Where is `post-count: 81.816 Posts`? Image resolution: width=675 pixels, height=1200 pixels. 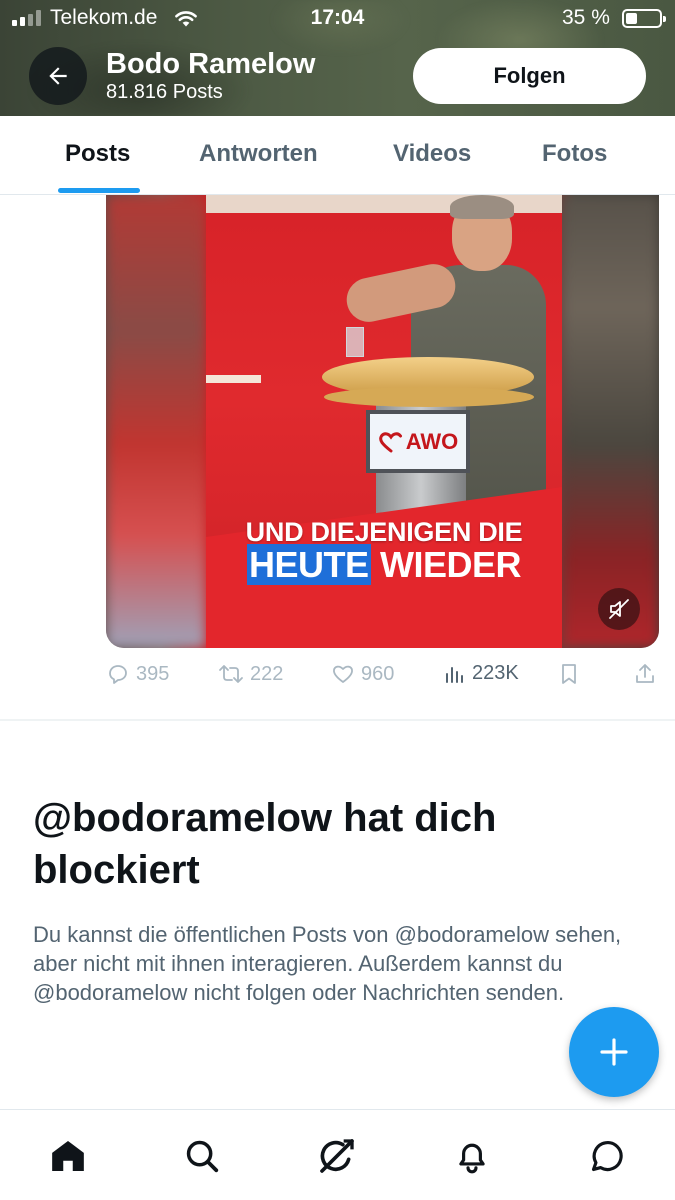
post-count: 81.816 Posts is located at coordinates (164, 92).